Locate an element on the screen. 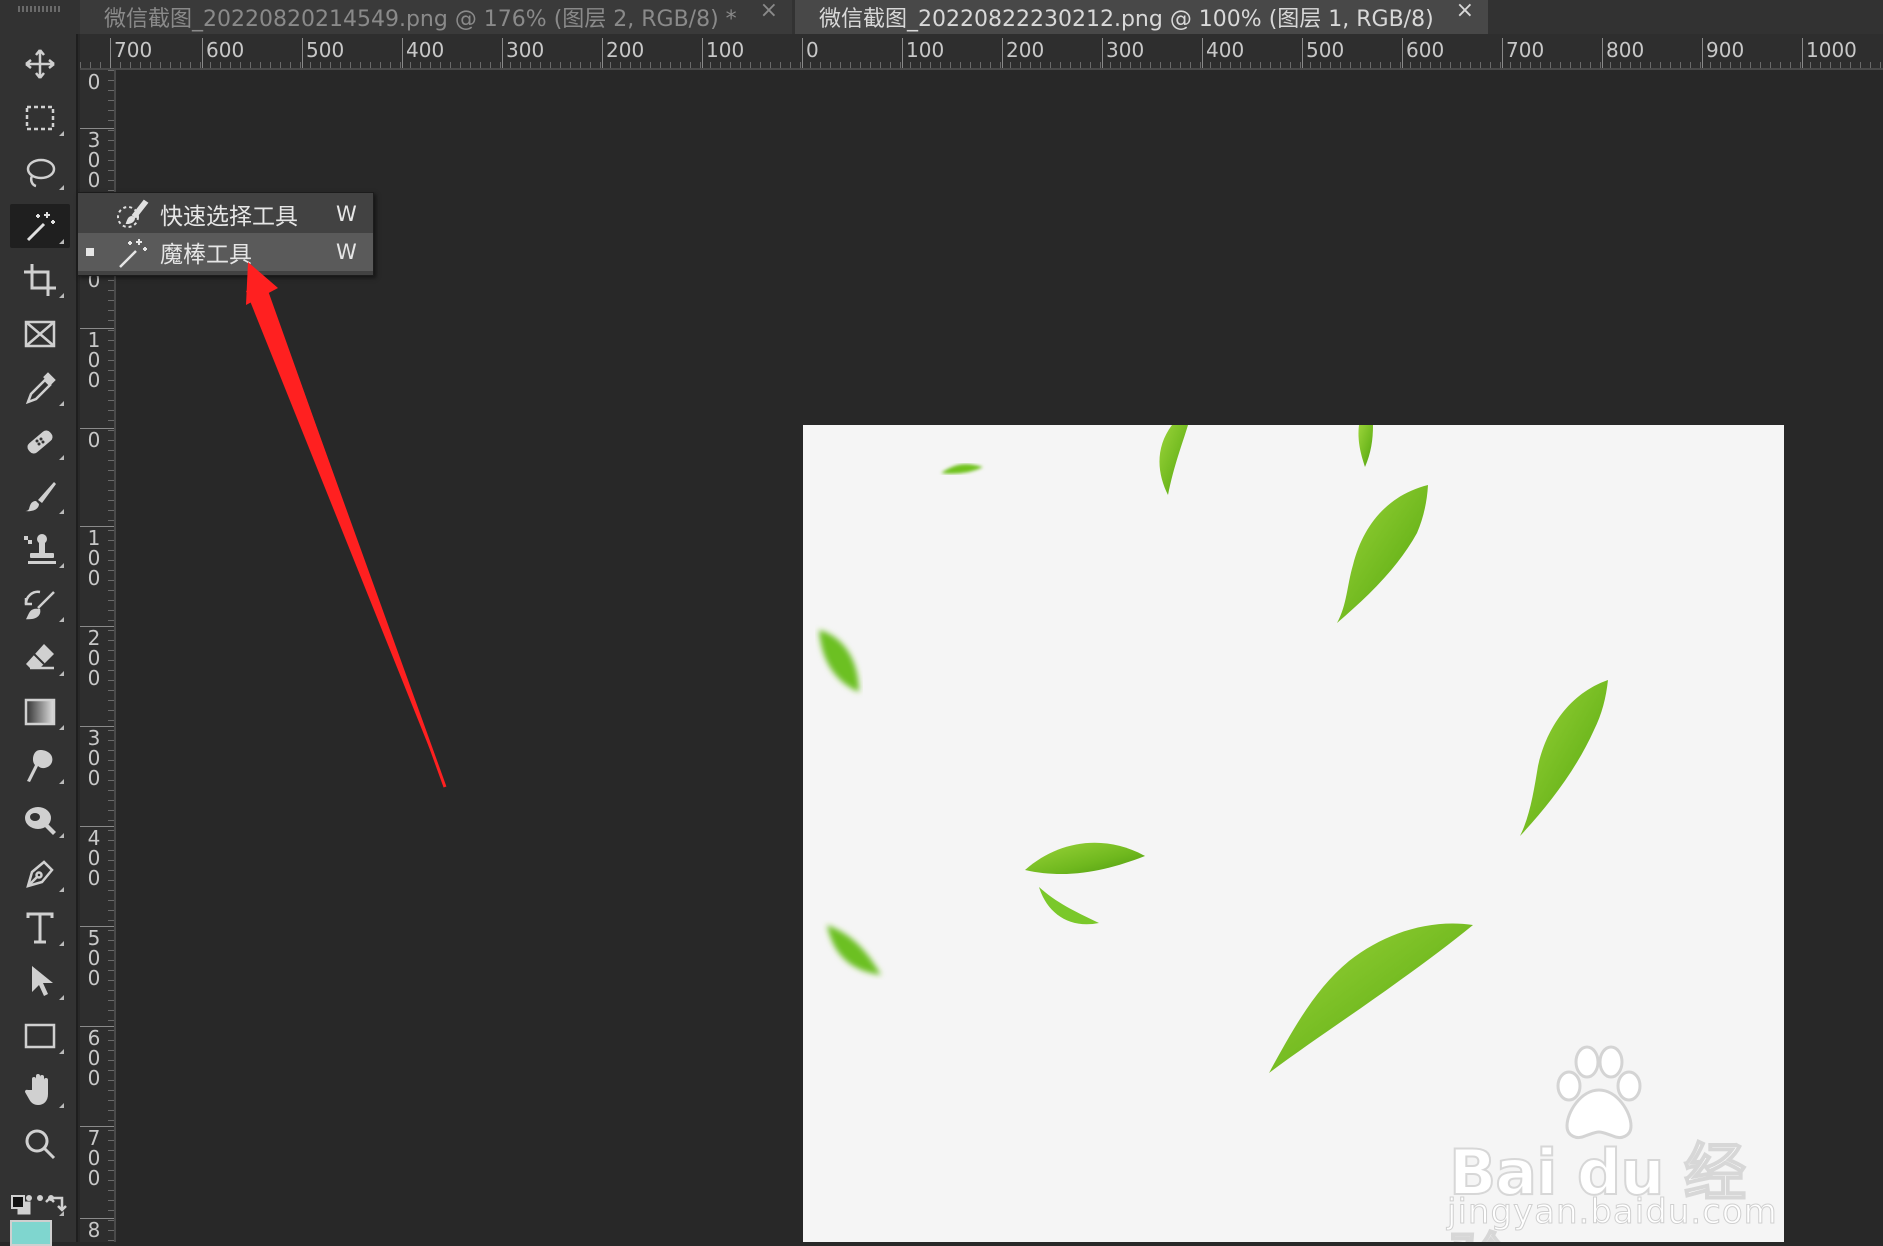 The image size is (1883, 1246). swap-colors-icon is located at coordinates (57, 1205).